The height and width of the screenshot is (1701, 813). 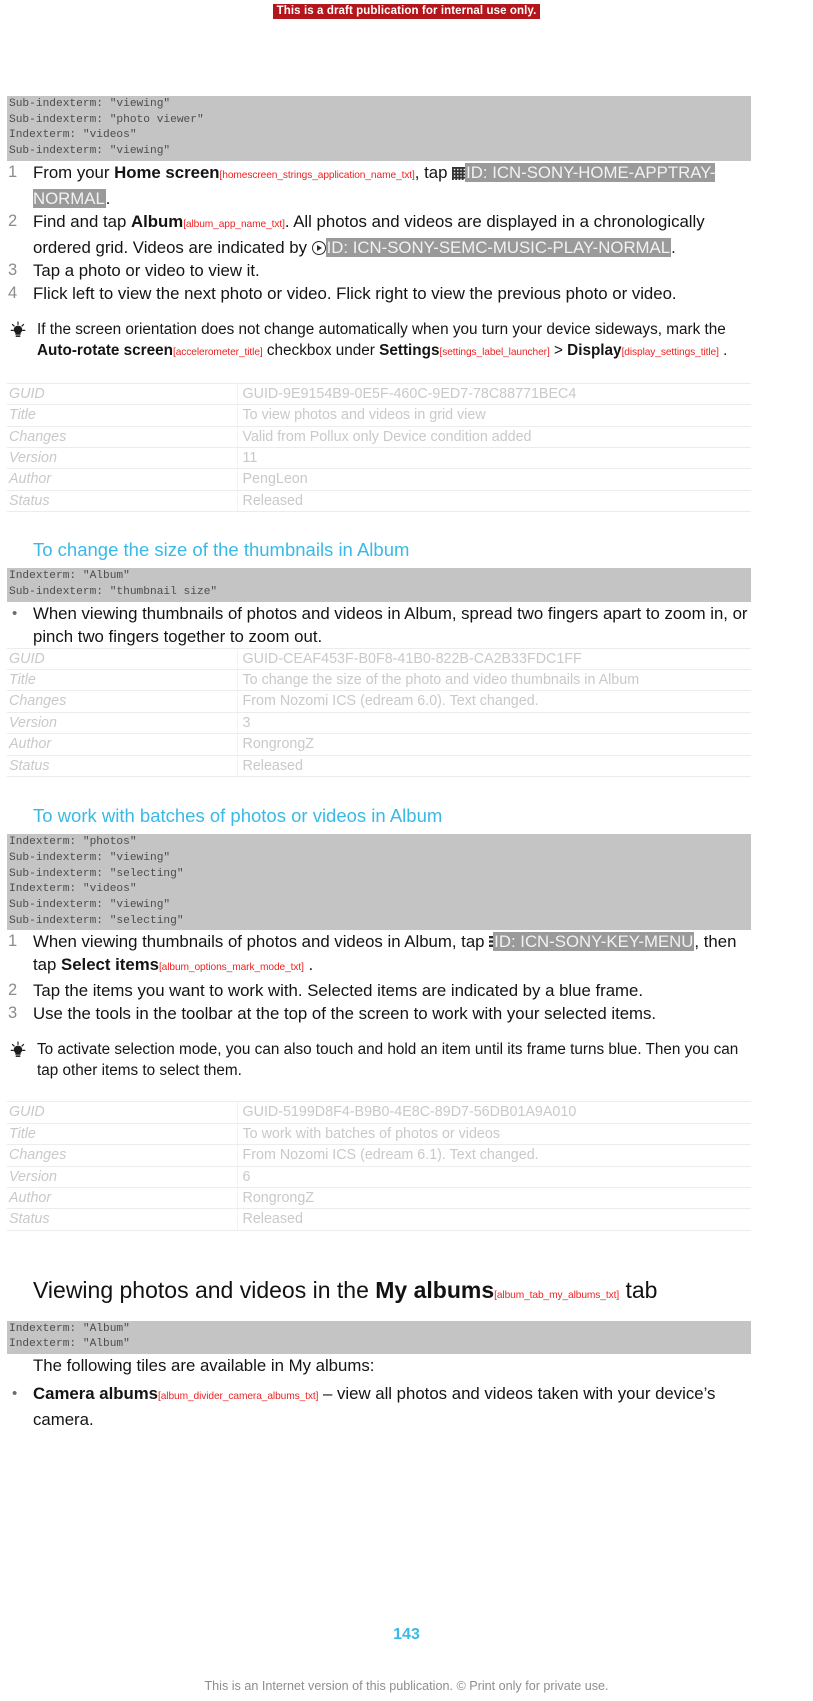 I want to click on string-id: [album_options_mark_mode_txt], so click(x=231, y=968).